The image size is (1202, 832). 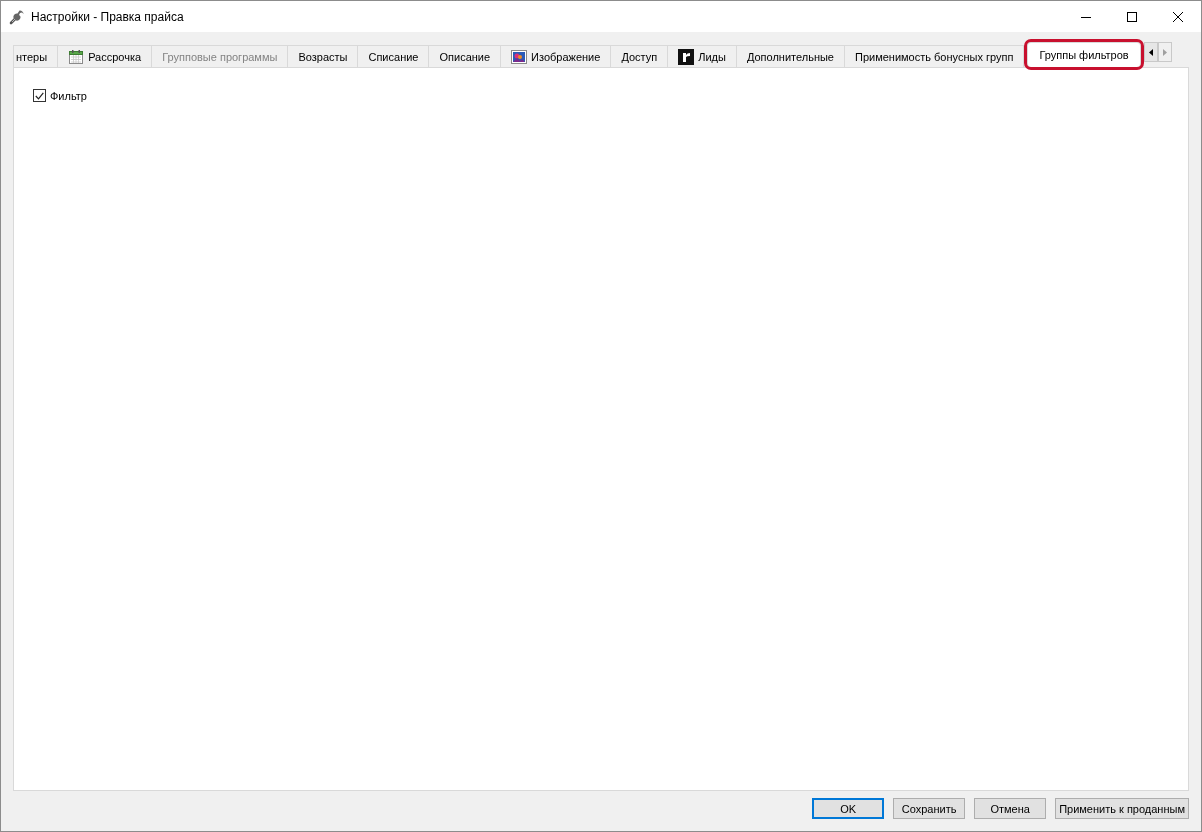 What do you see at coordinates (1084, 54) in the screenshot?
I see `tab: Группы фильтров` at bounding box center [1084, 54].